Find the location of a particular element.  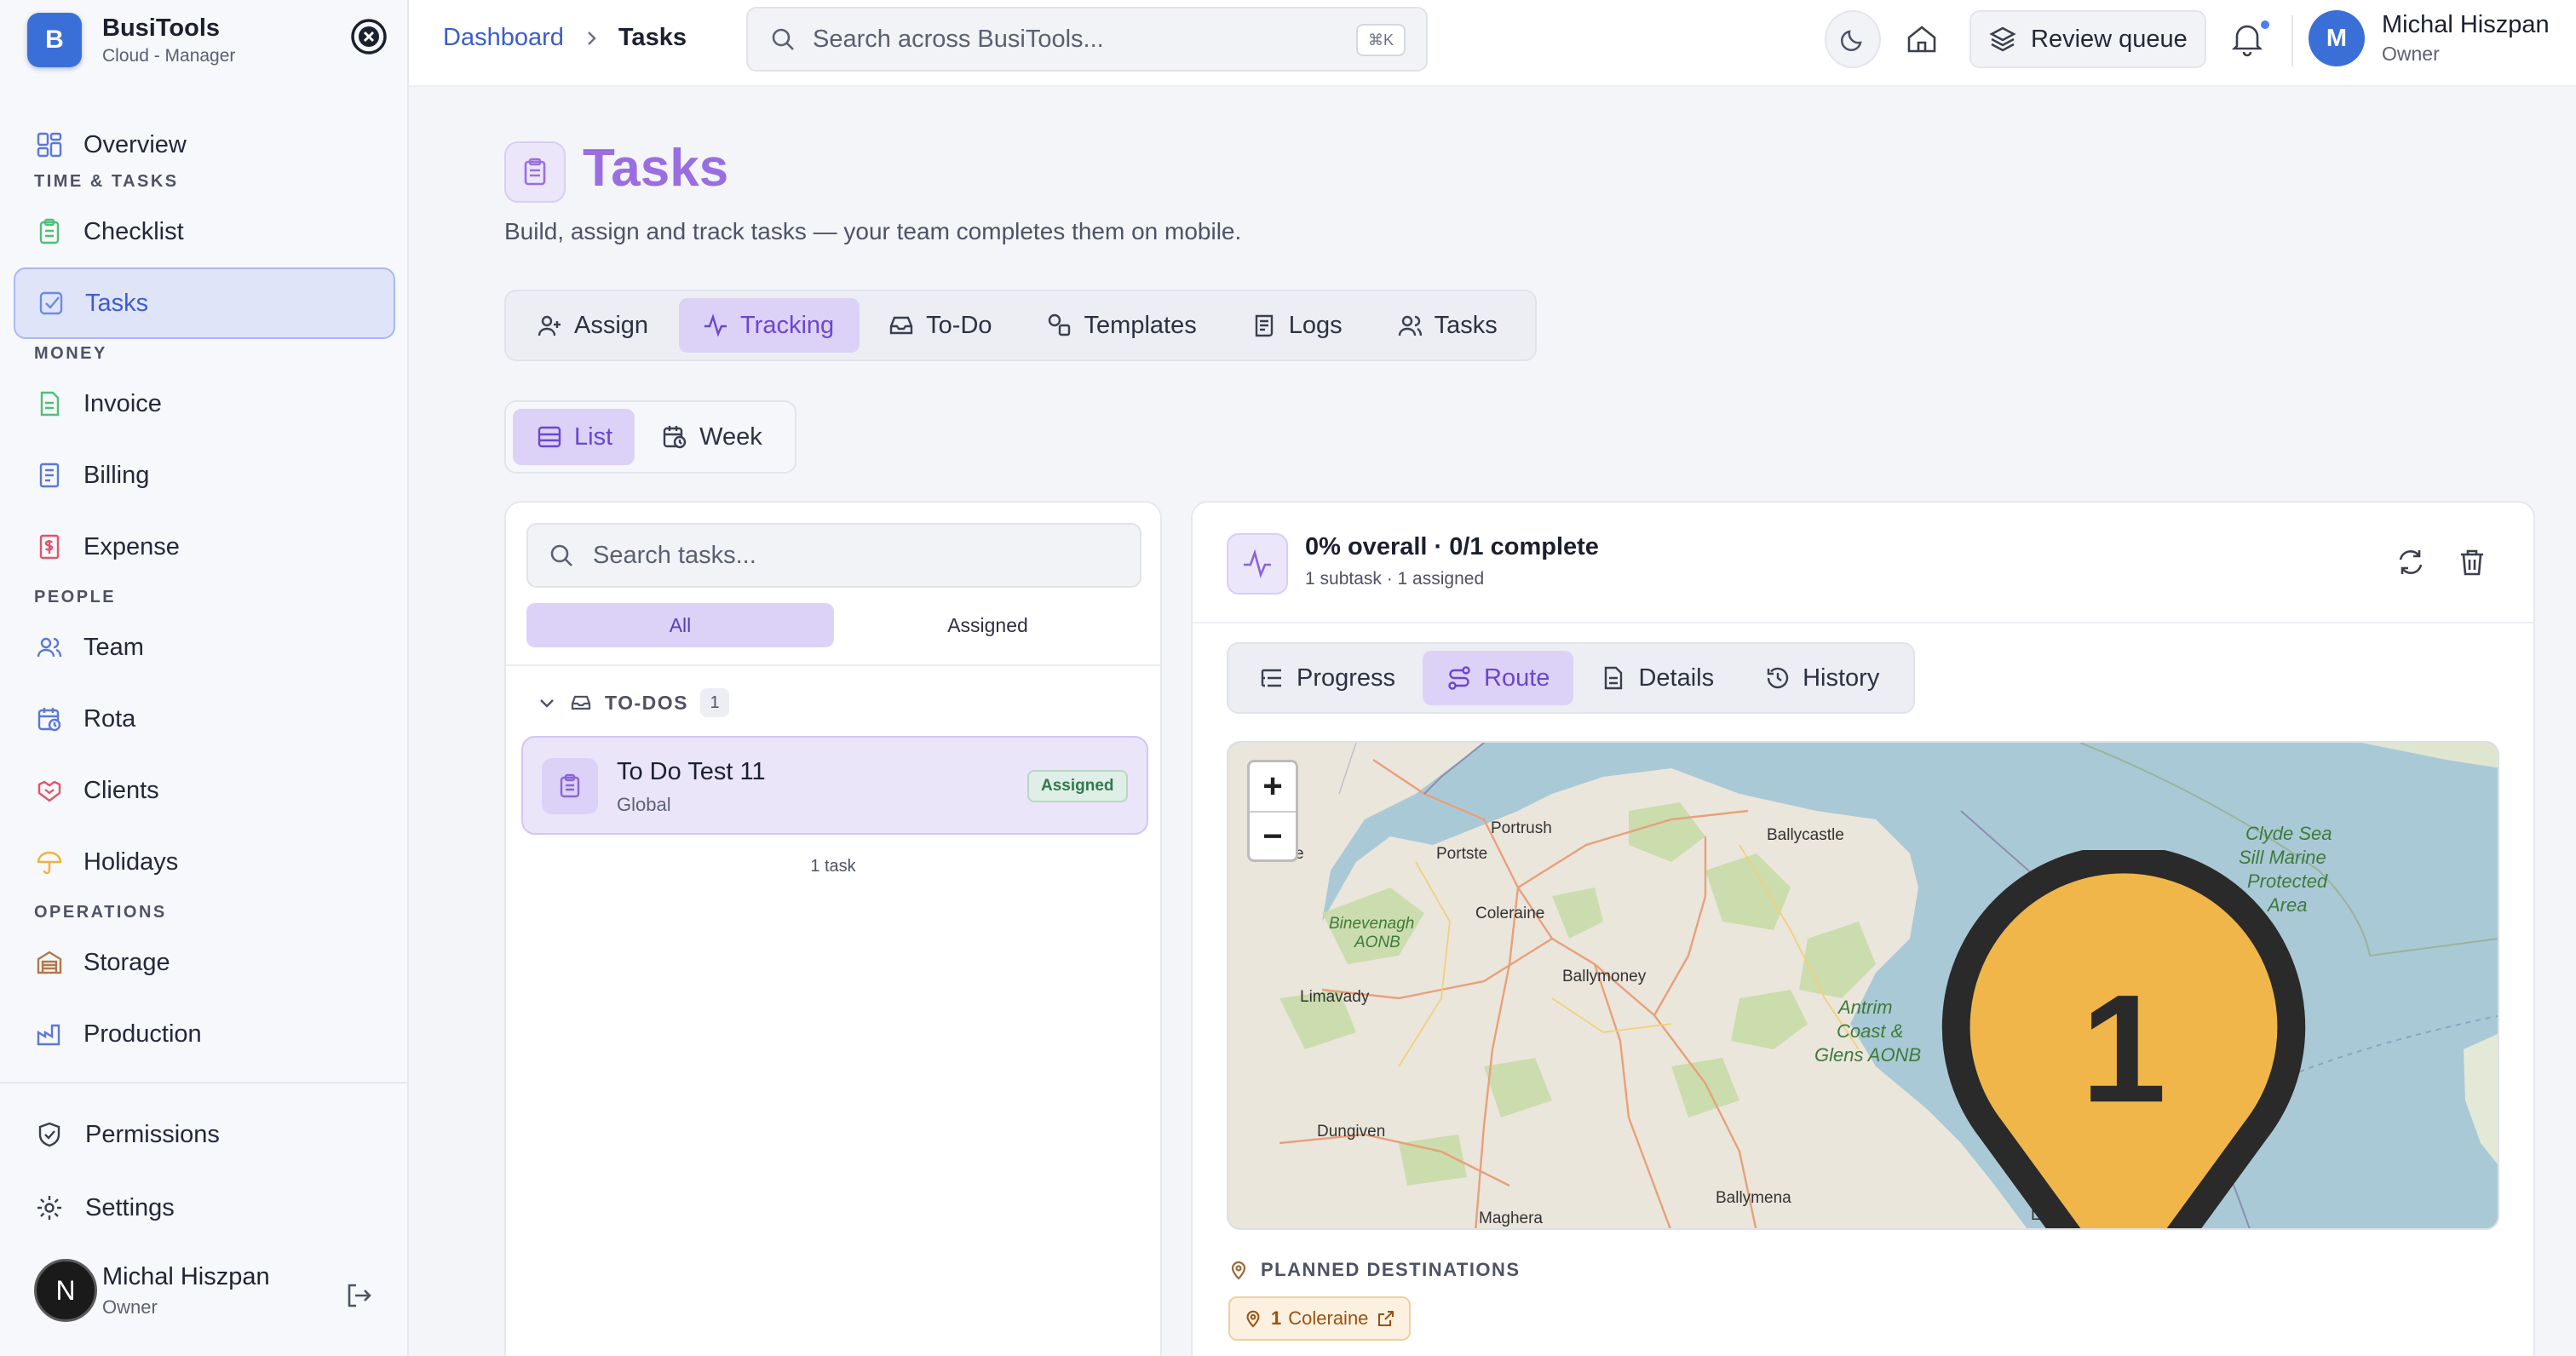

filter-assigned: Assigned is located at coordinates (988, 625).